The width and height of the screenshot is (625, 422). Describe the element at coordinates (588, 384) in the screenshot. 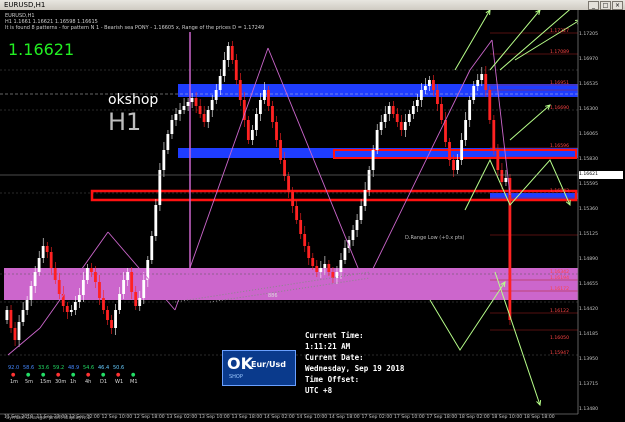

I see `y-axis-label: 1.13715` at that location.